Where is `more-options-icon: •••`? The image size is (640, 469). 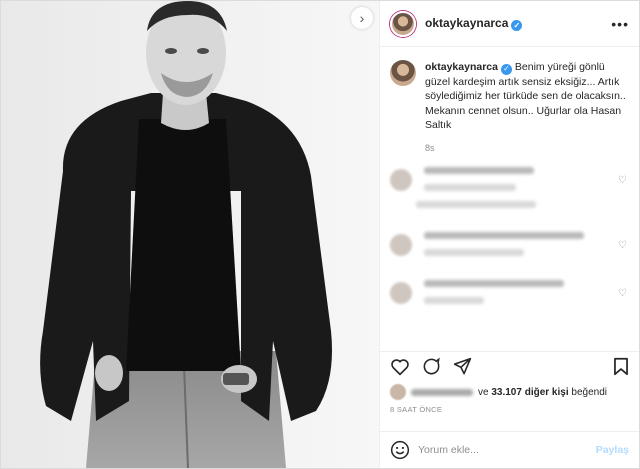 more-options-icon: ••• is located at coordinates (620, 24).